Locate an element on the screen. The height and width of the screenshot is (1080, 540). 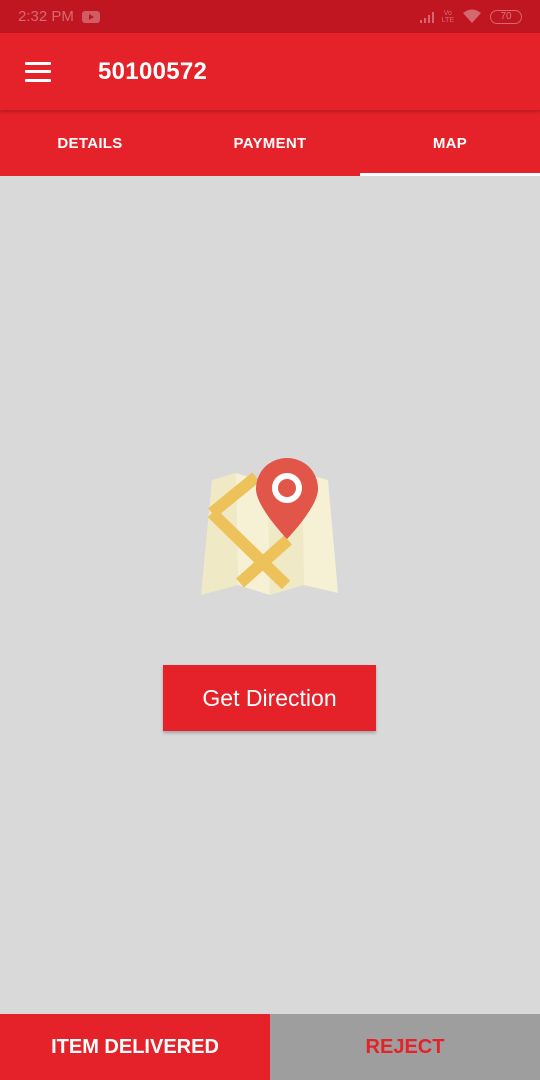
tab-map: MAP is located at coordinates (450, 143).